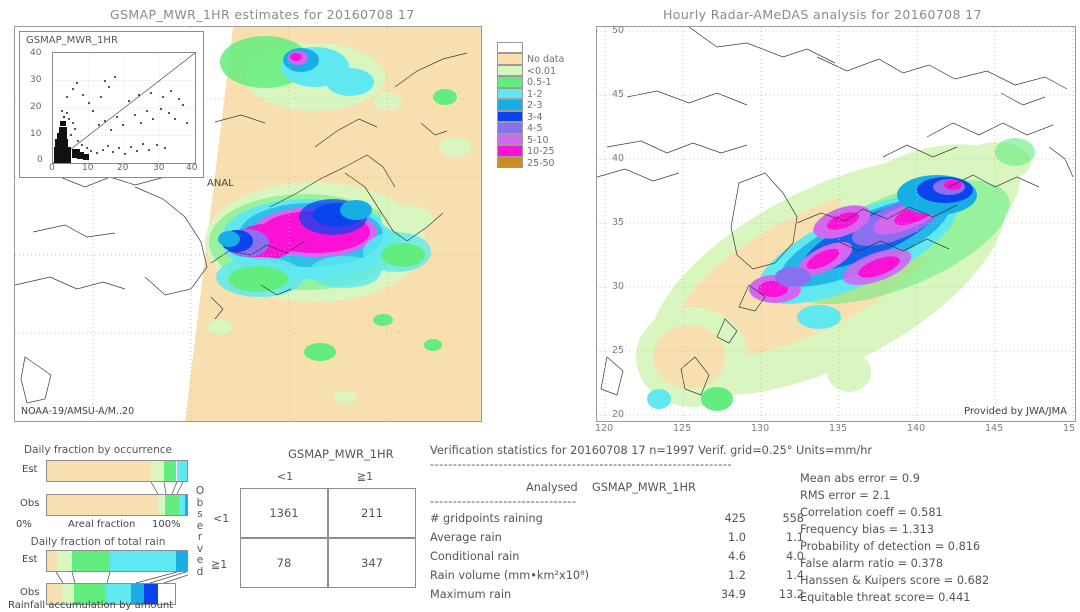 The width and height of the screenshot is (1080, 612). I want to click on scatter-xtick-30: 30, so click(159, 168).